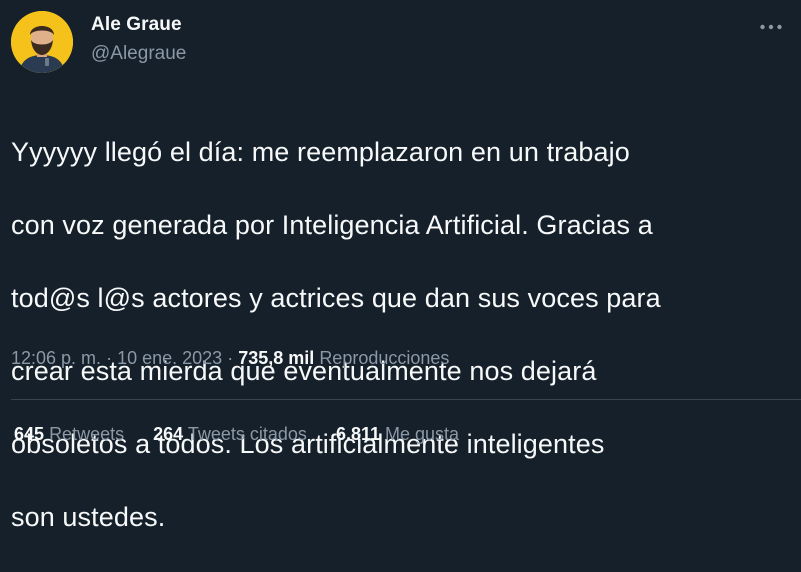 This screenshot has width=801, height=572. I want to click on retweets-count: 645, so click(29, 434).